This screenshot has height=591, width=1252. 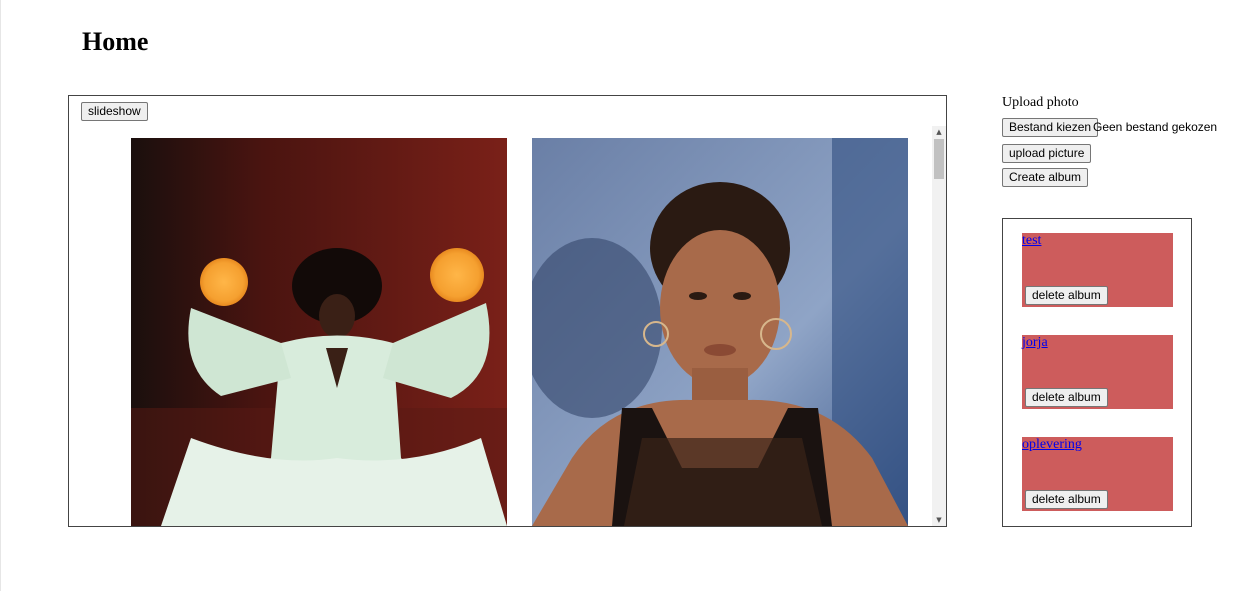 What do you see at coordinates (1050, 127) in the screenshot?
I see `choose-file-button: Bestand kiezen` at bounding box center [1050, 127].